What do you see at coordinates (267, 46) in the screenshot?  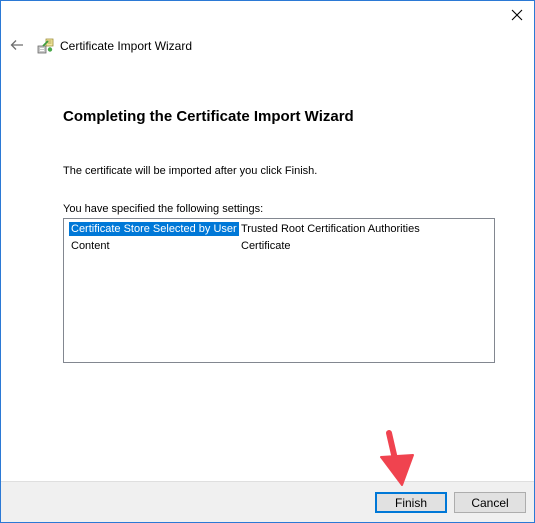 I see `wizard-header: Certificate Import Wizard` at bounding box center [267, 46].